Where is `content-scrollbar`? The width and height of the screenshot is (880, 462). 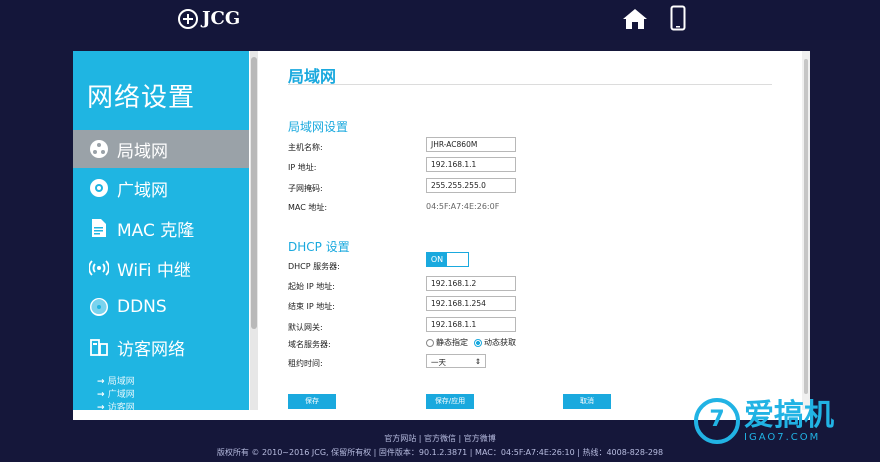
content-scrollbar is located at coordinates (806, 230).